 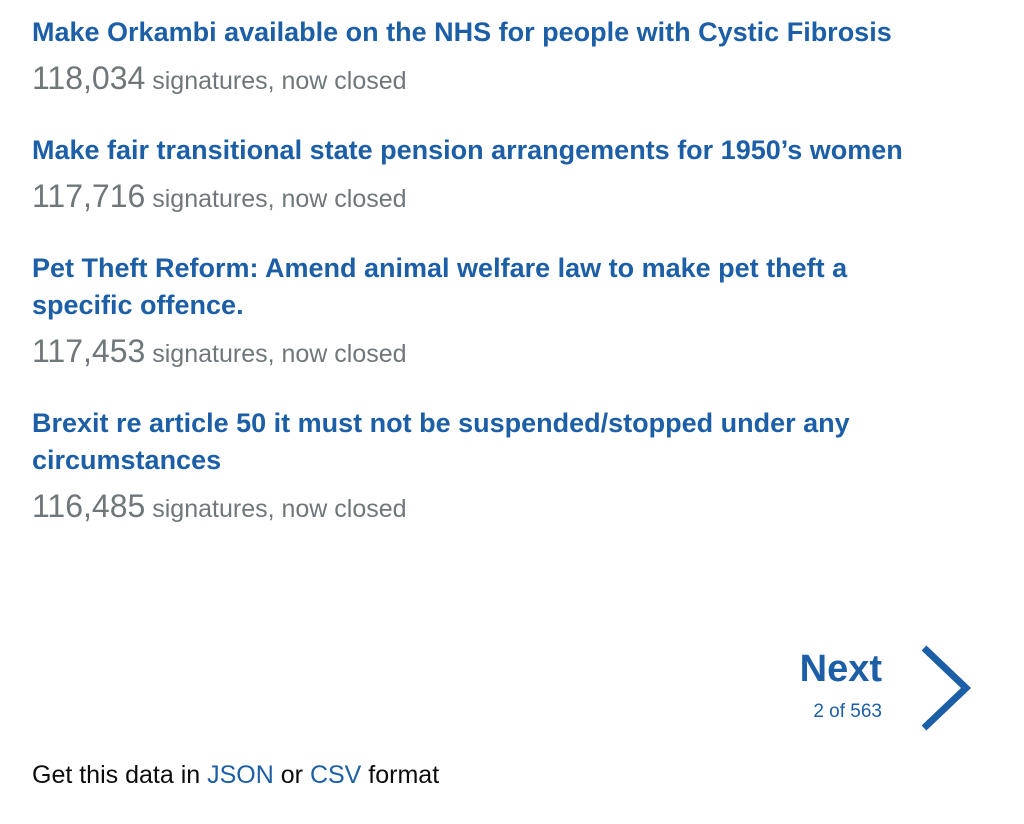 I want to click on next-page-link: Next 2 of 563, so click(x=885, y=688).